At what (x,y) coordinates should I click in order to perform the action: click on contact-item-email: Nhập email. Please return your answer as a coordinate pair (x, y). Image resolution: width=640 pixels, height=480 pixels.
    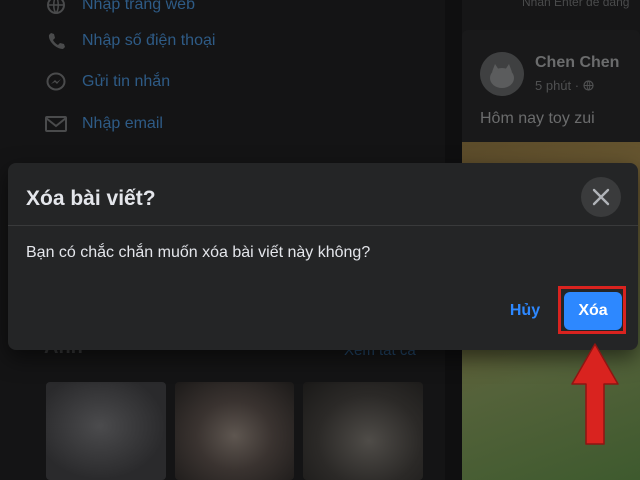
    Looking at the image, I should click on (103, 124).